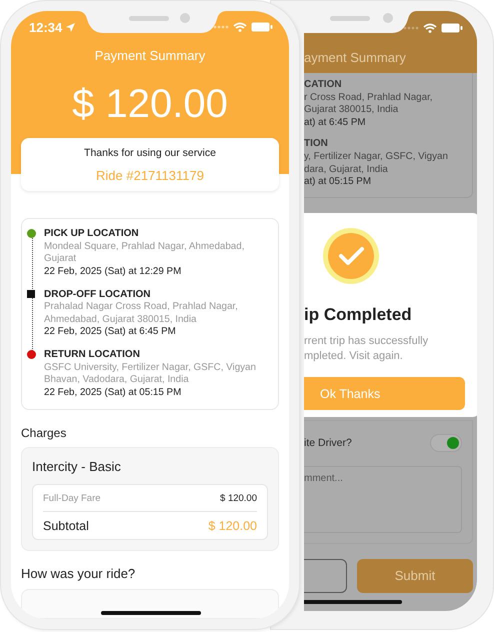  I want to click on amount-text: $ 120.00, so click(150, 104).